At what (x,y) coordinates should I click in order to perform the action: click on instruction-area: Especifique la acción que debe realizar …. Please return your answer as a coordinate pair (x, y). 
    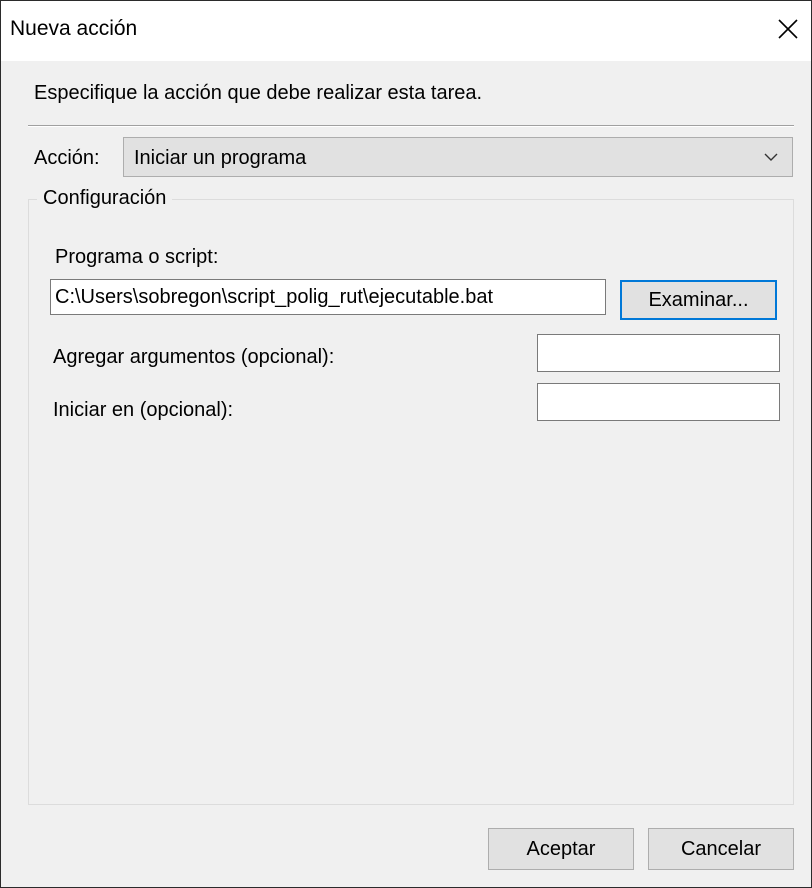
    Looking at the image, I should click on (406, 91).